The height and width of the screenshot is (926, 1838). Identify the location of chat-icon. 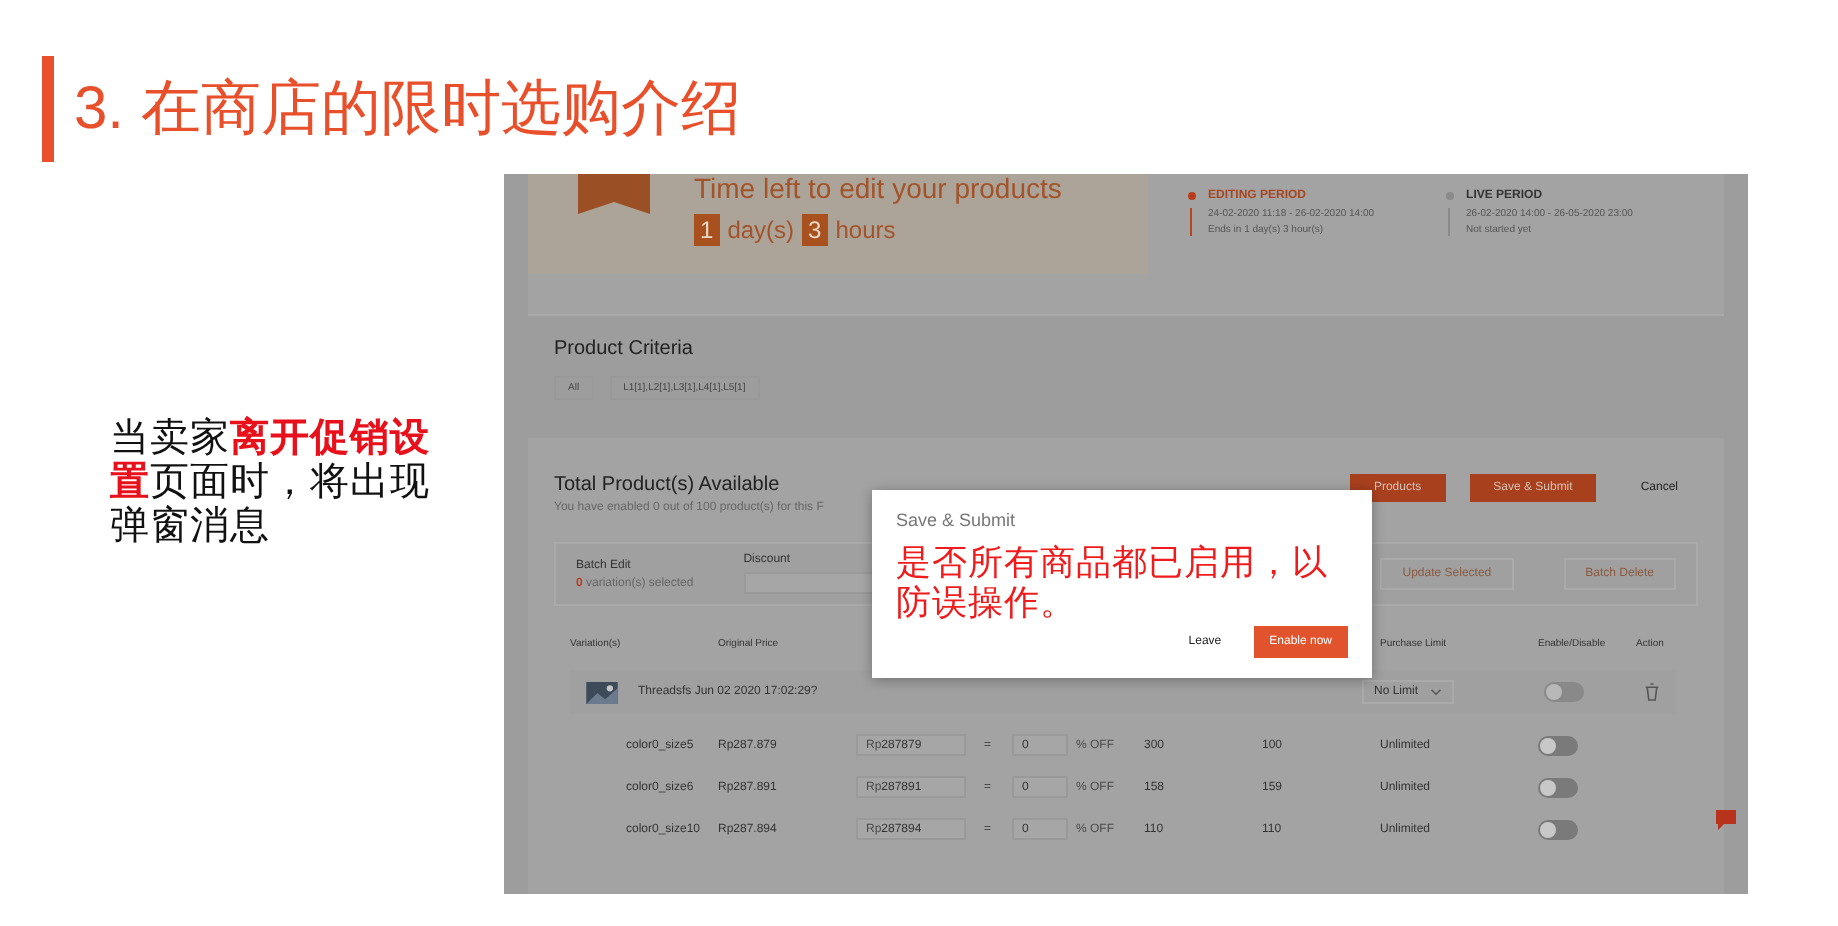
(1726, 820).